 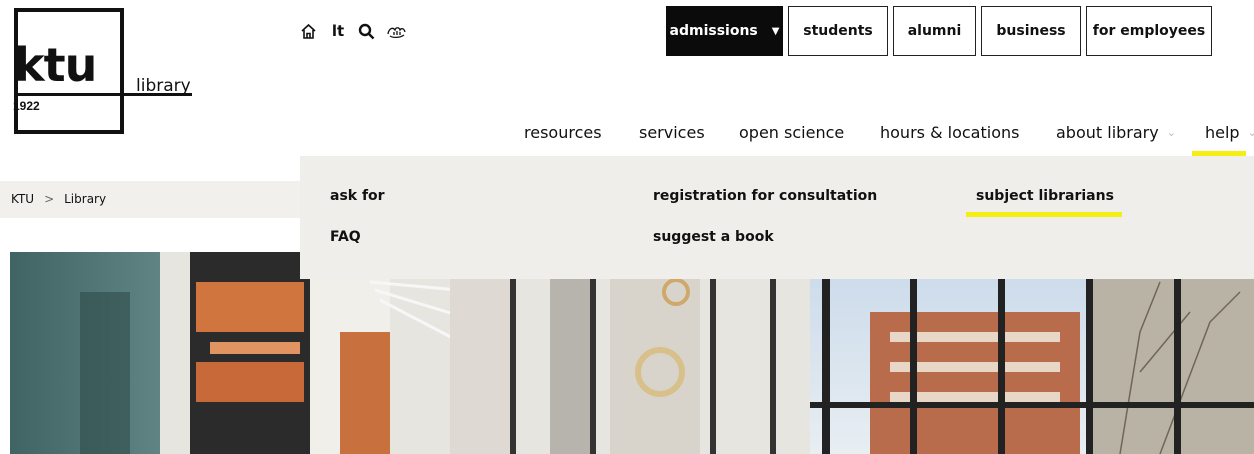 What do you see at coordinates (713, 31) in the screenshot?
I see `admissions-label: admissions` at bounding box center [713, 31].